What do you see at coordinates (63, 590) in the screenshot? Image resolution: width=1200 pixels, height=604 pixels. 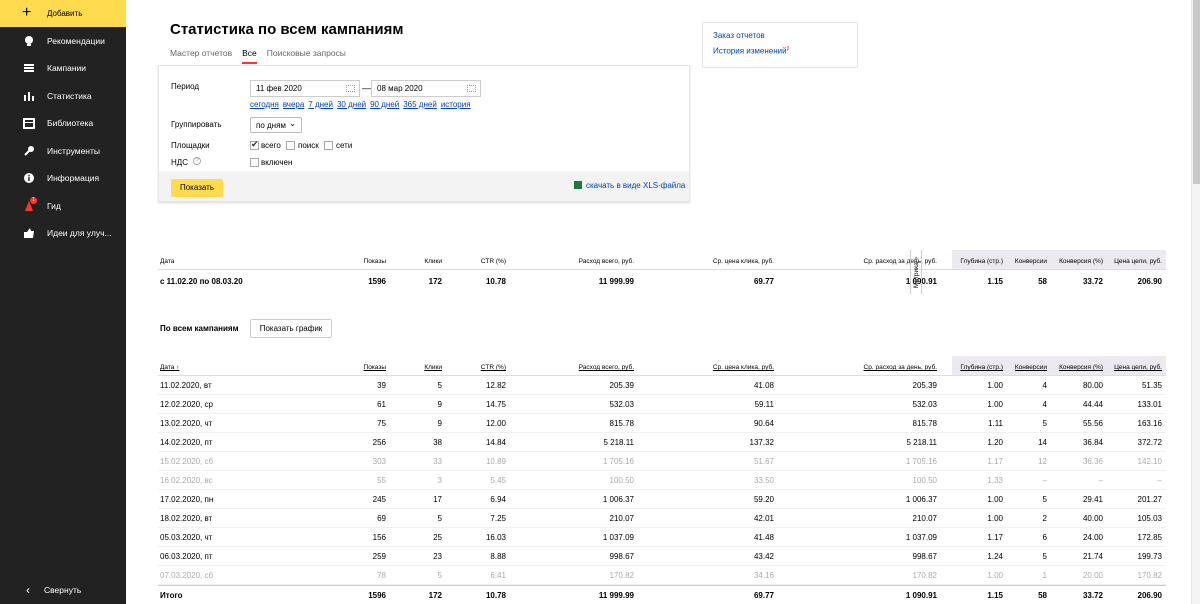 I see `collapse-button: ‹ Свернуть` at bounding box center [63, 590].